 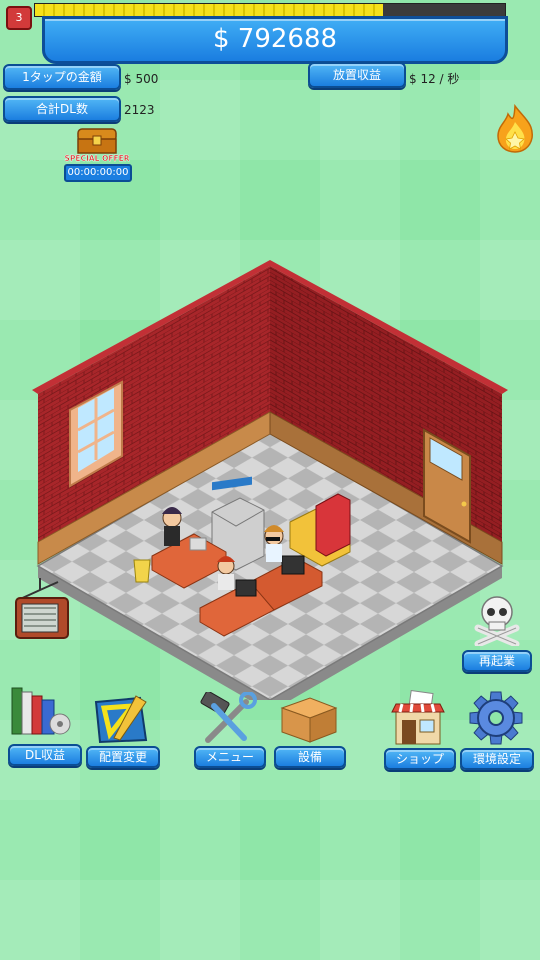 I want to click on flame-star-icon, so click(x=515, y=128).